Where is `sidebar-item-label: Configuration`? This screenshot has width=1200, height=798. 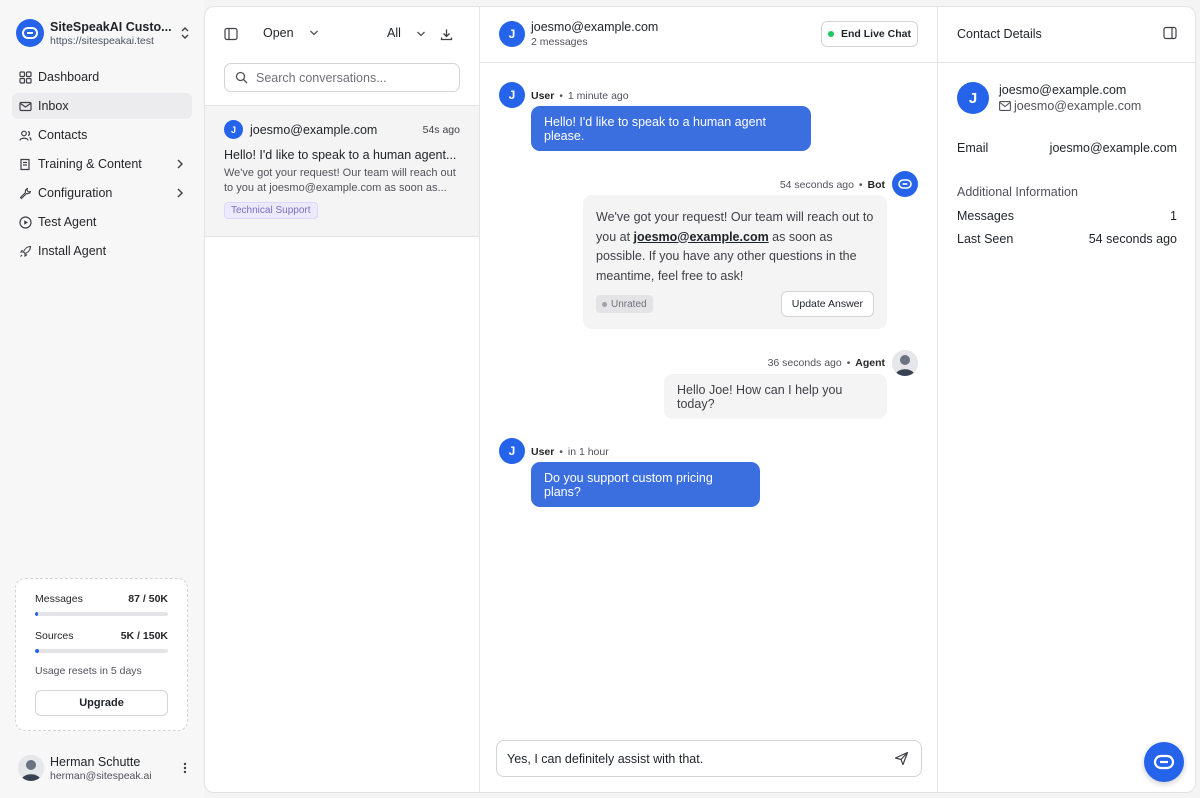 sidebar-item-label: Configuration is located at coordinates (75, 193).